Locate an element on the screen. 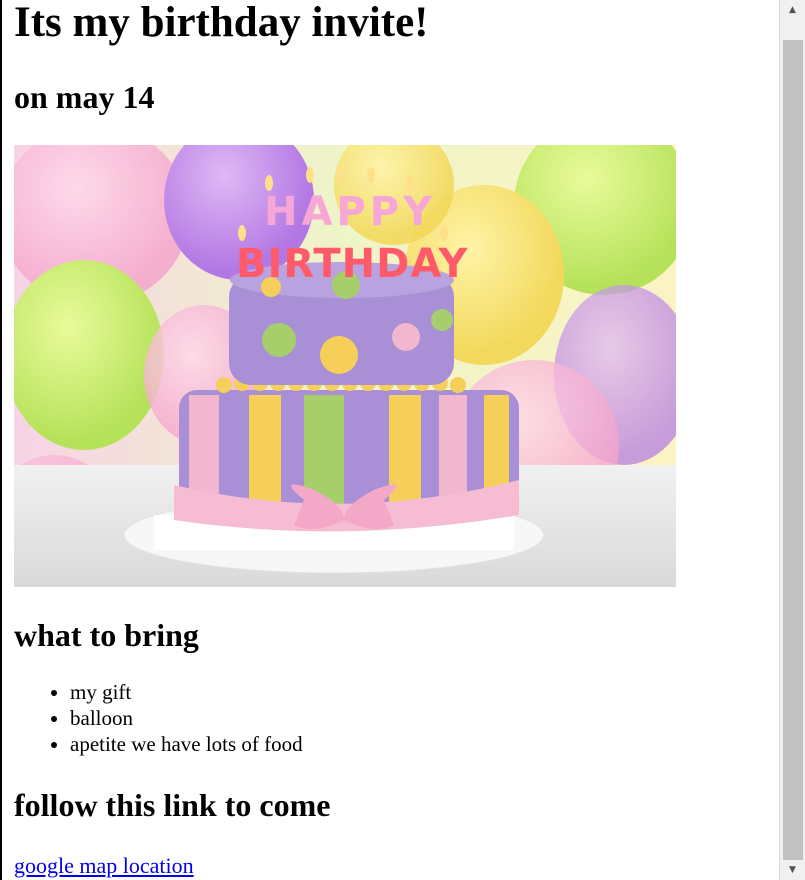 Image resolution: width=805 pixels, height=880 pixels. scroll-down-arrow-icon: ▼ is located at coordinates (792, 870).